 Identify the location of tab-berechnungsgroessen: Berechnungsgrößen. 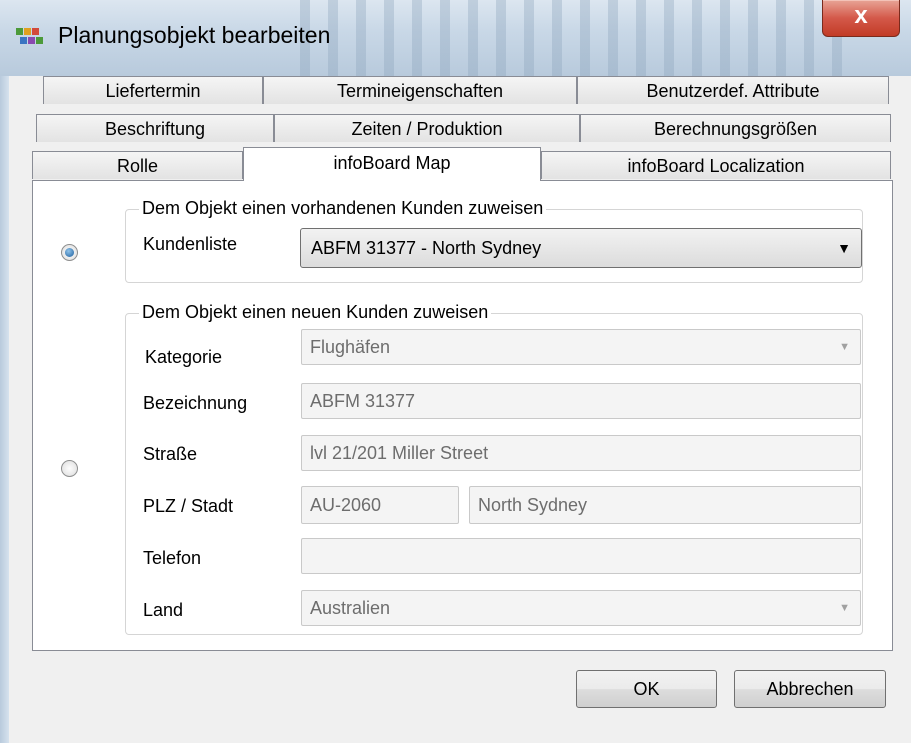
(735, 128).